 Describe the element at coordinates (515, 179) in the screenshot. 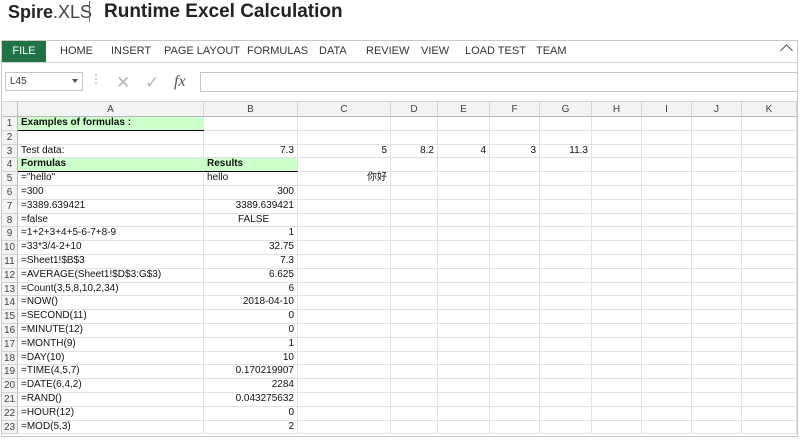

I see `cell-f5` at that location.